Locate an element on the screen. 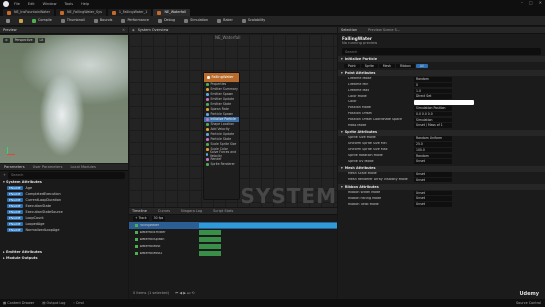 The width and height of the screenshot is (545, 307). tab-ne-waterfall: NE_Waterfall is located at coordinates (172, 12).